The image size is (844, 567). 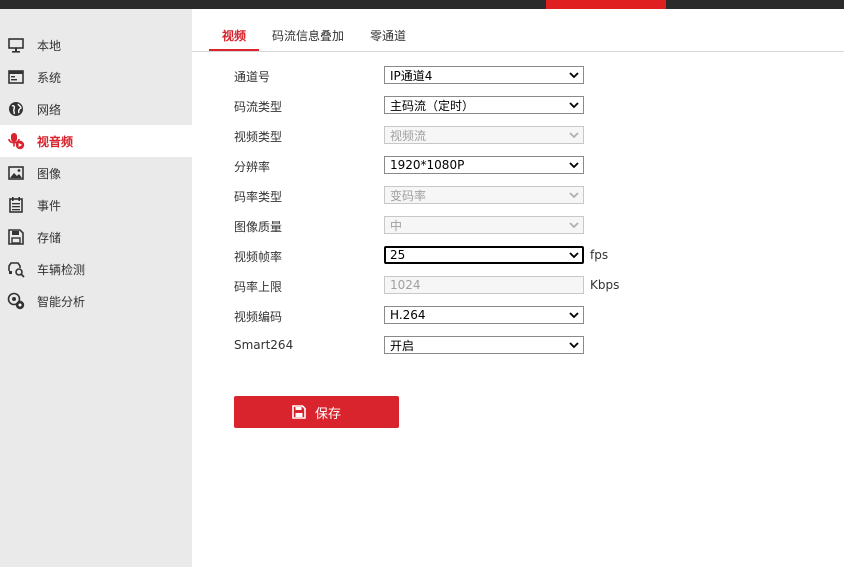 What do you see at coordinates (258, 227) in the screenshot?
I see `image-quality-label: 图像质量` at bounding box center [258, 227].